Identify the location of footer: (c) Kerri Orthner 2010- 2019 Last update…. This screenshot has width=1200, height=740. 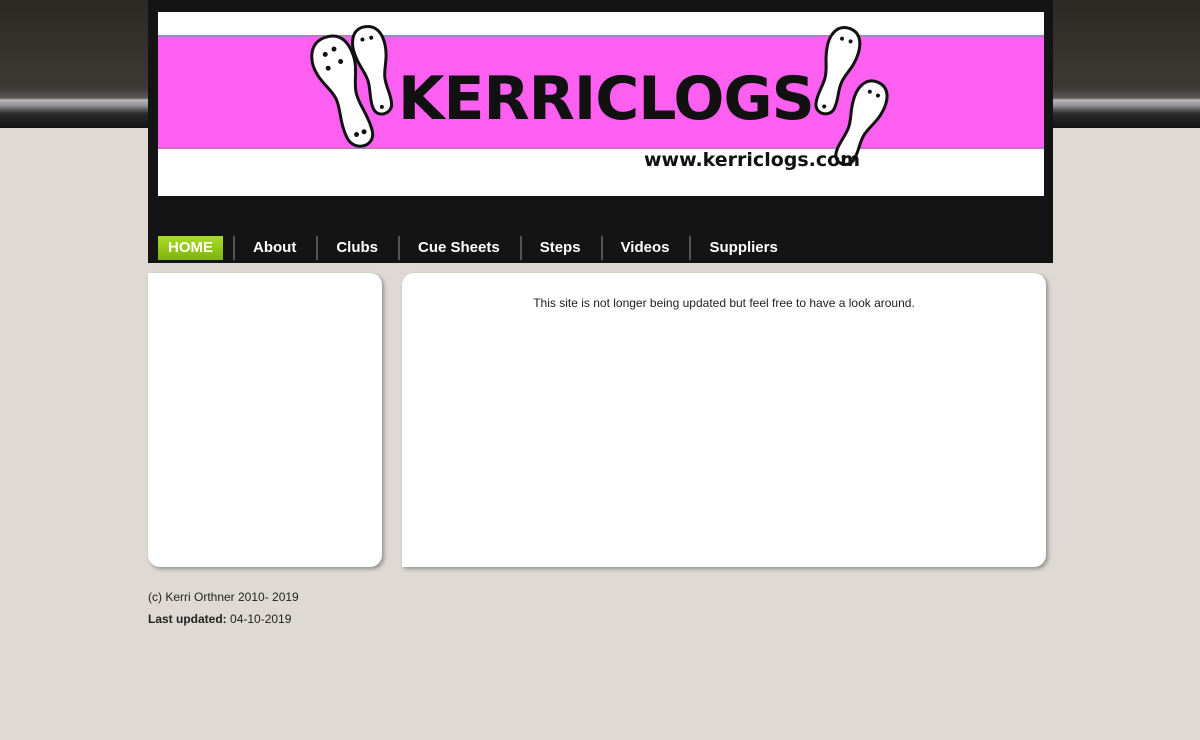
(223, 608).